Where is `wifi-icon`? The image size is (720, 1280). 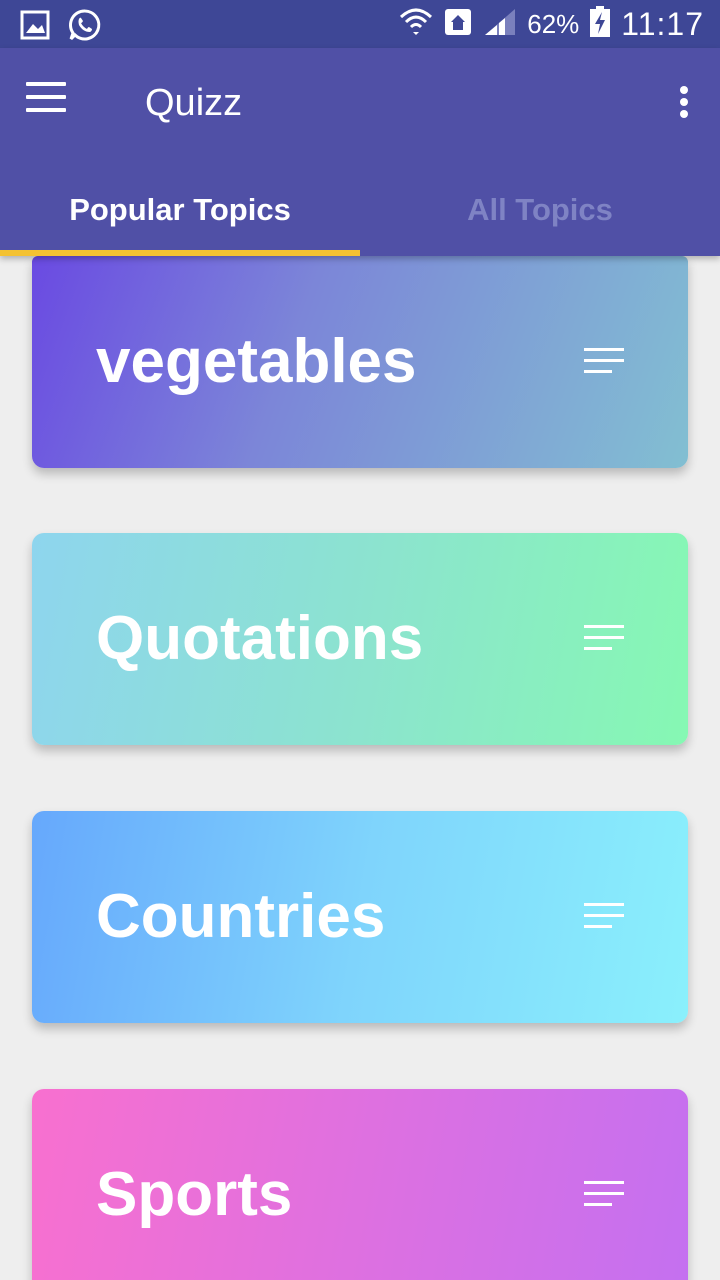
wifi-icon is located at coordinates (416, 24).